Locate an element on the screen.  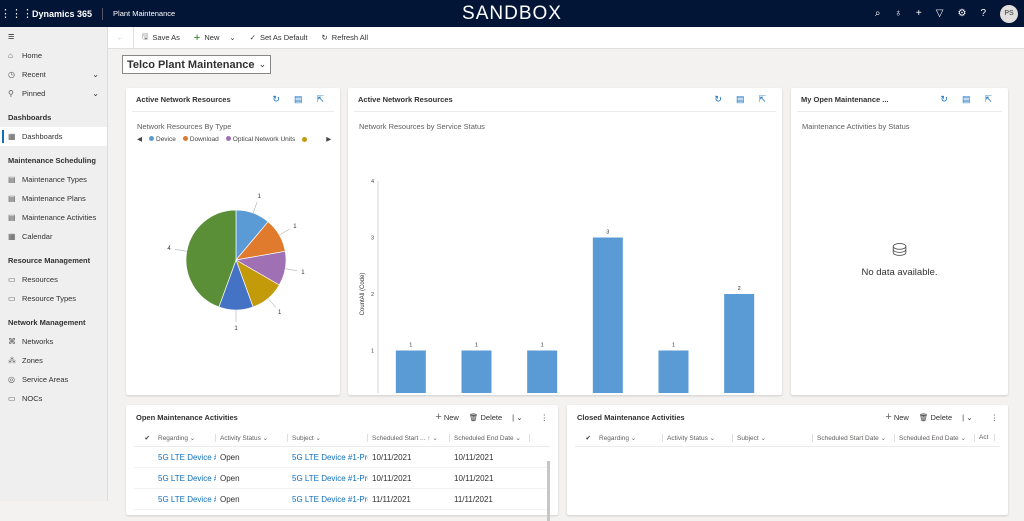
column-header: Scheduled Start ... ↑ ⌄ is located at coordinates (409, 437).